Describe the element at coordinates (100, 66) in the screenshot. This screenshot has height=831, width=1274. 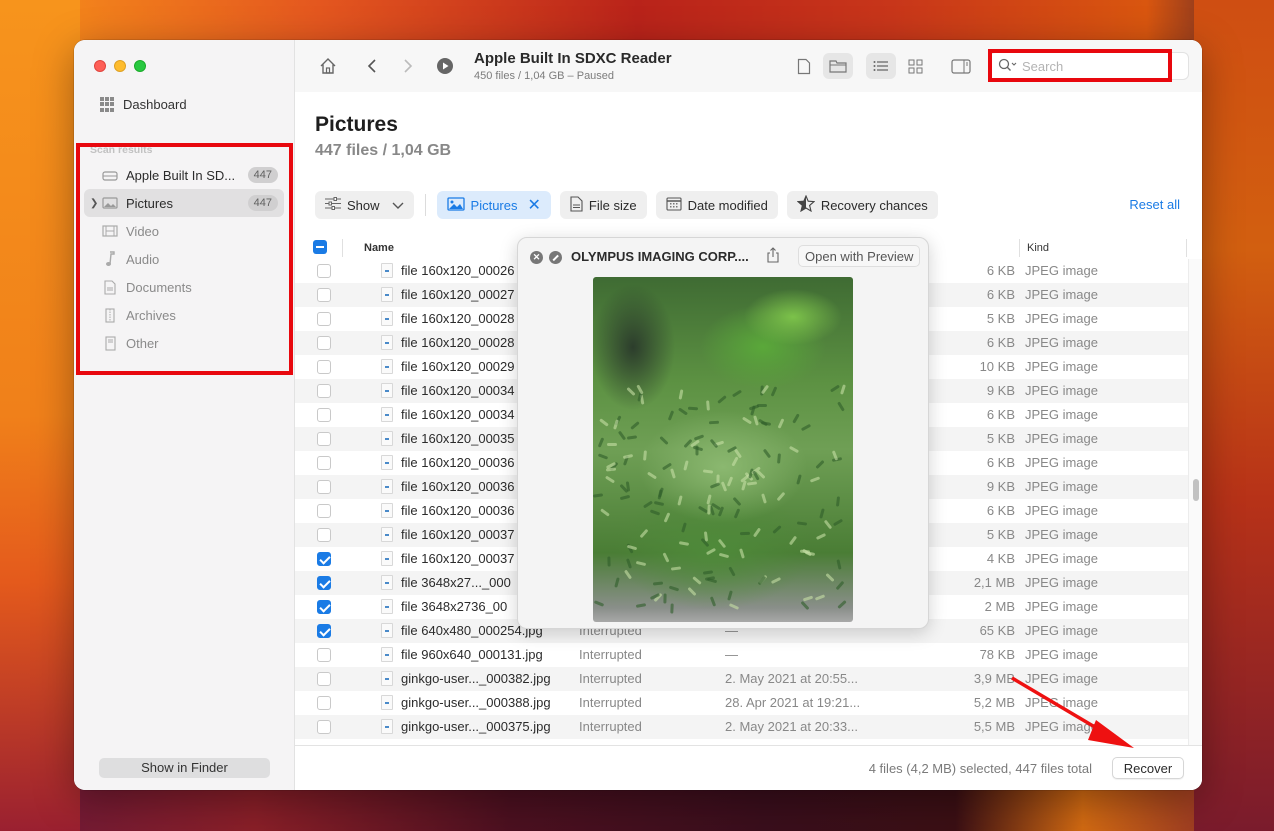
I see `close-window-button` at that location.